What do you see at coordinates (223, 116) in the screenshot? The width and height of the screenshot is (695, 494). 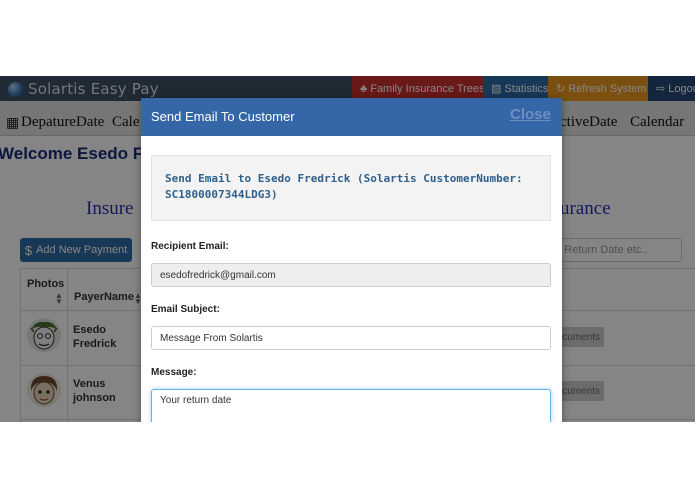 I see `modal-title: Send Email To Customer` at bounding box center [223, 116].